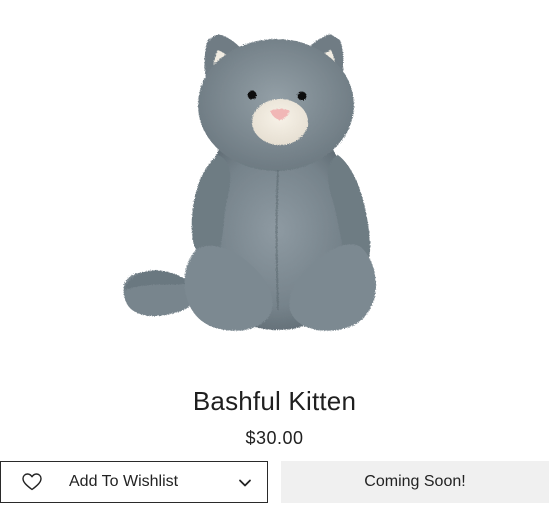  What do you see at coordinates (245, 483) in the screenshot?
I see `chevron-down-icon` at bounding box center [245, 483].